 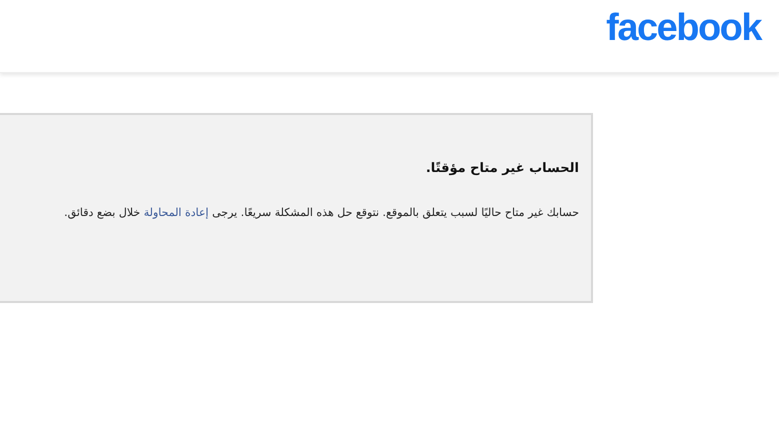 What do you see at coordinates (683, 28) in the screenshot?
I see `facebook-logo: facebook` at bounding box center [683, 28].